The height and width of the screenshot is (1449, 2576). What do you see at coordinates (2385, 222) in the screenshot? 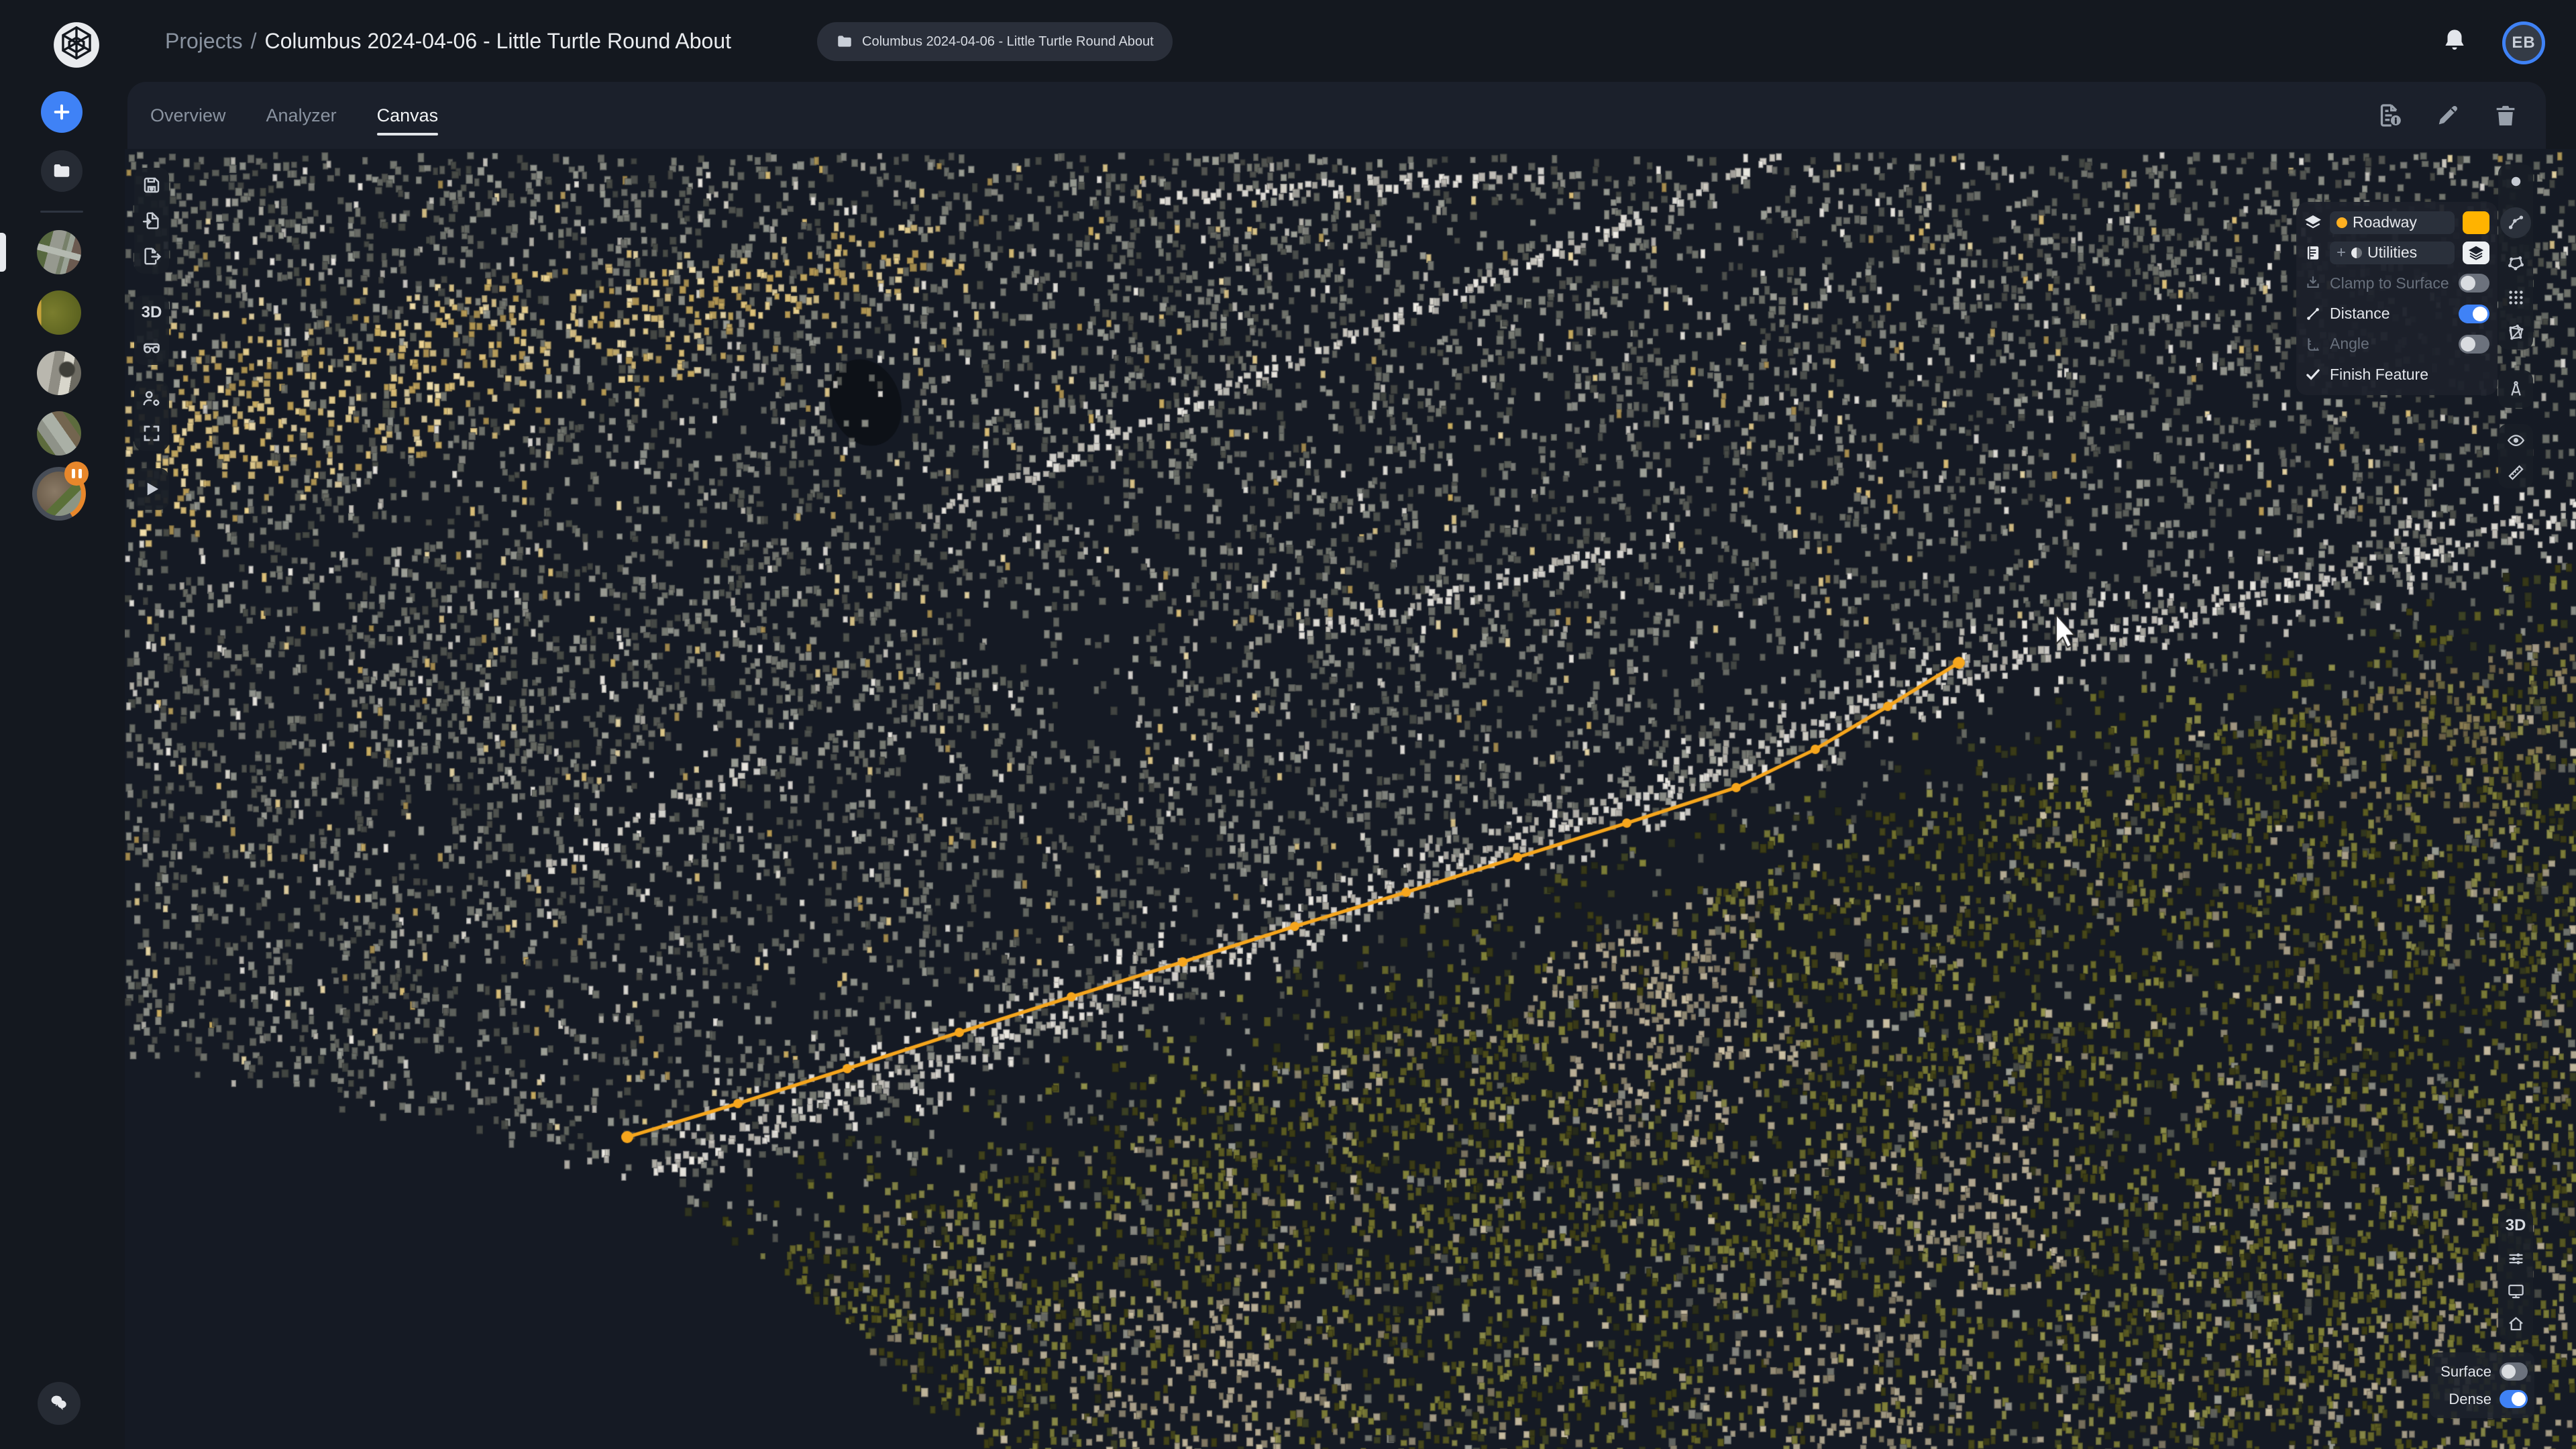
I see `layer-name: Roadway` at bounding box center [2385, 222].